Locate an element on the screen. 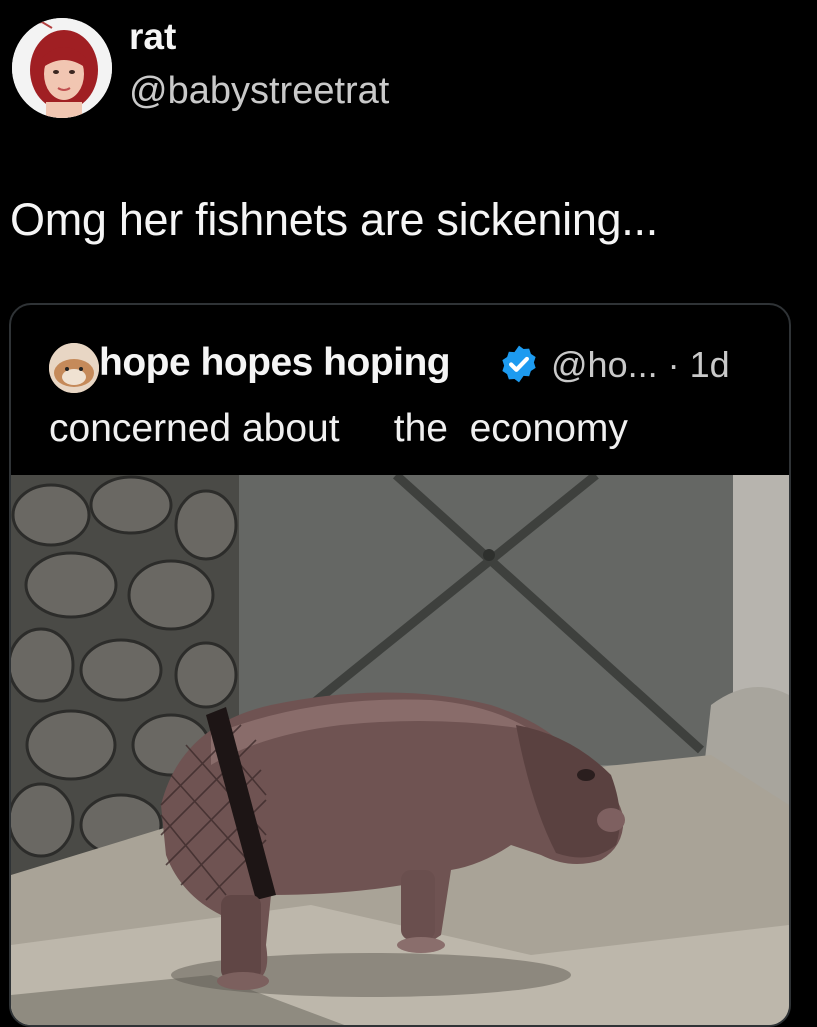  quoted-display-name: hope hopes hoping is located at coordinates (275, 363).